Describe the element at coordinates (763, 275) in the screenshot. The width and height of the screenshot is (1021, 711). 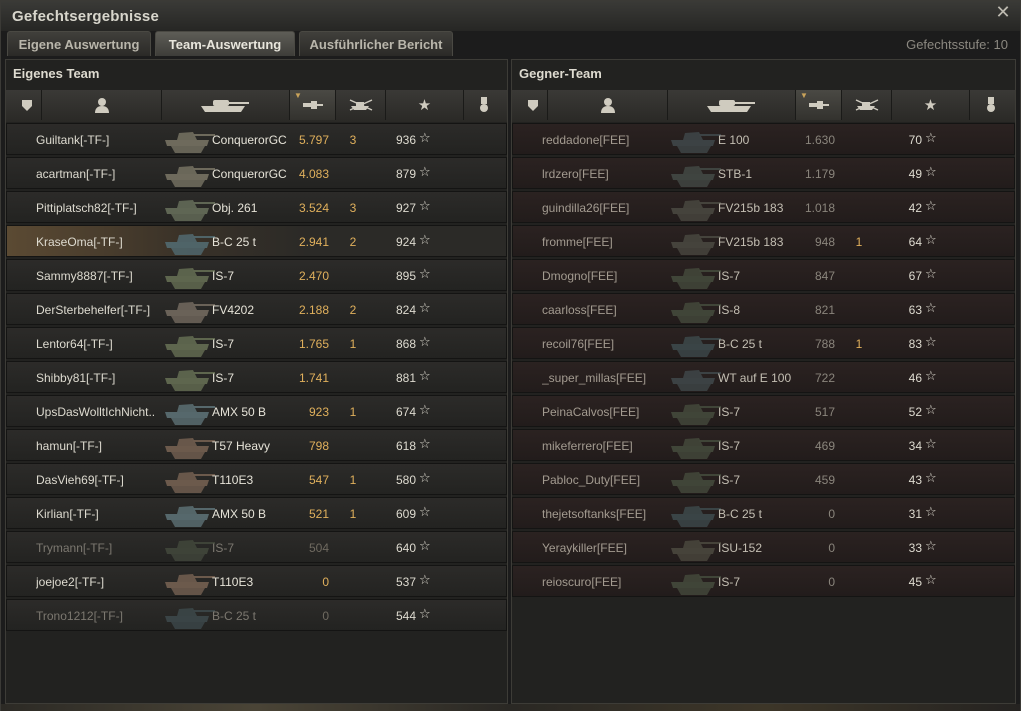
I see `player-row: Dmogno[FEE] IS-7 847 67 ☆` at that location.